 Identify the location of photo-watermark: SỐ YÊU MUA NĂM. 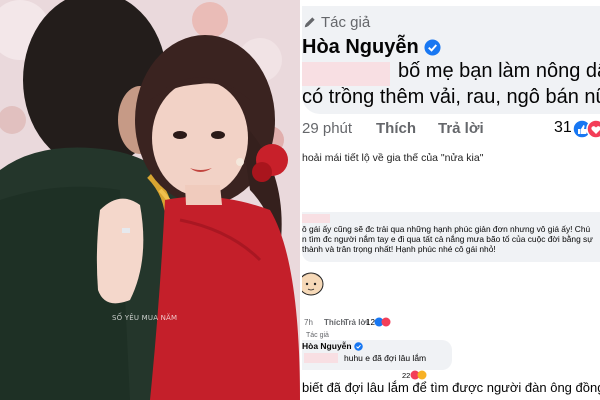
(145, 318).